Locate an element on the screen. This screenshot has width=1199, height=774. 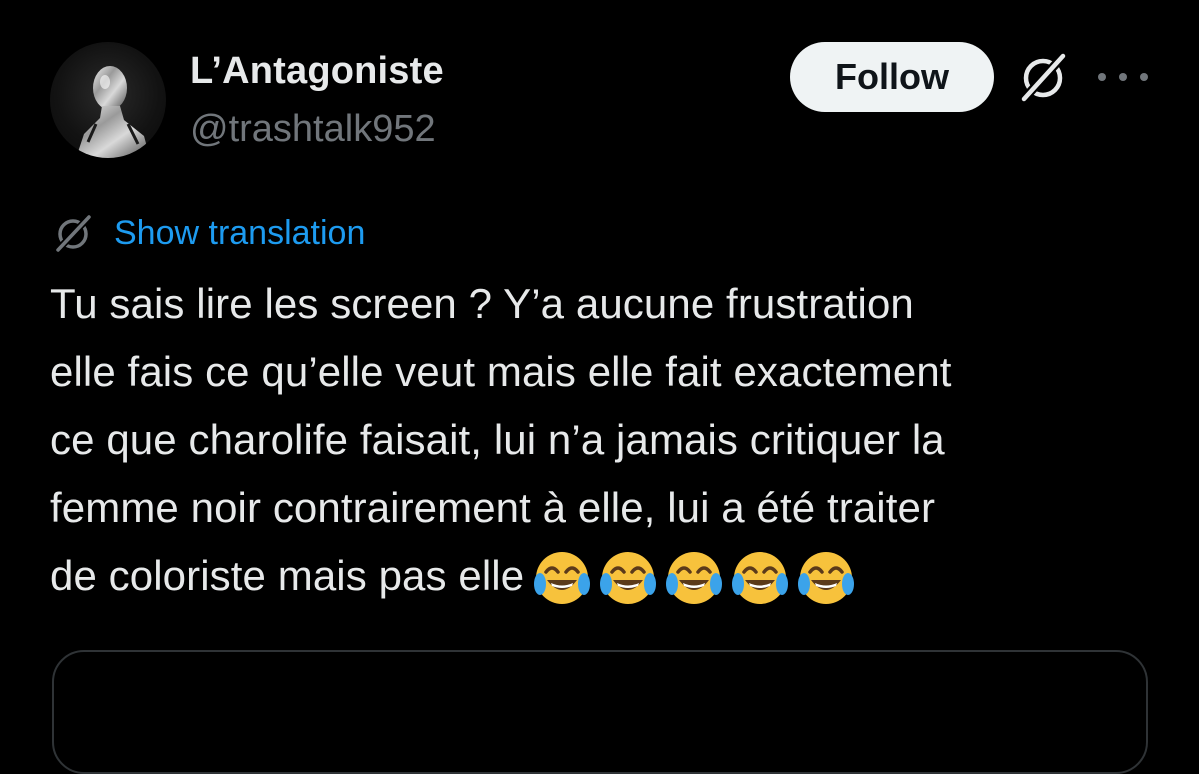
user-handle: @trashtalk952 is located at coordinates (313, 129).